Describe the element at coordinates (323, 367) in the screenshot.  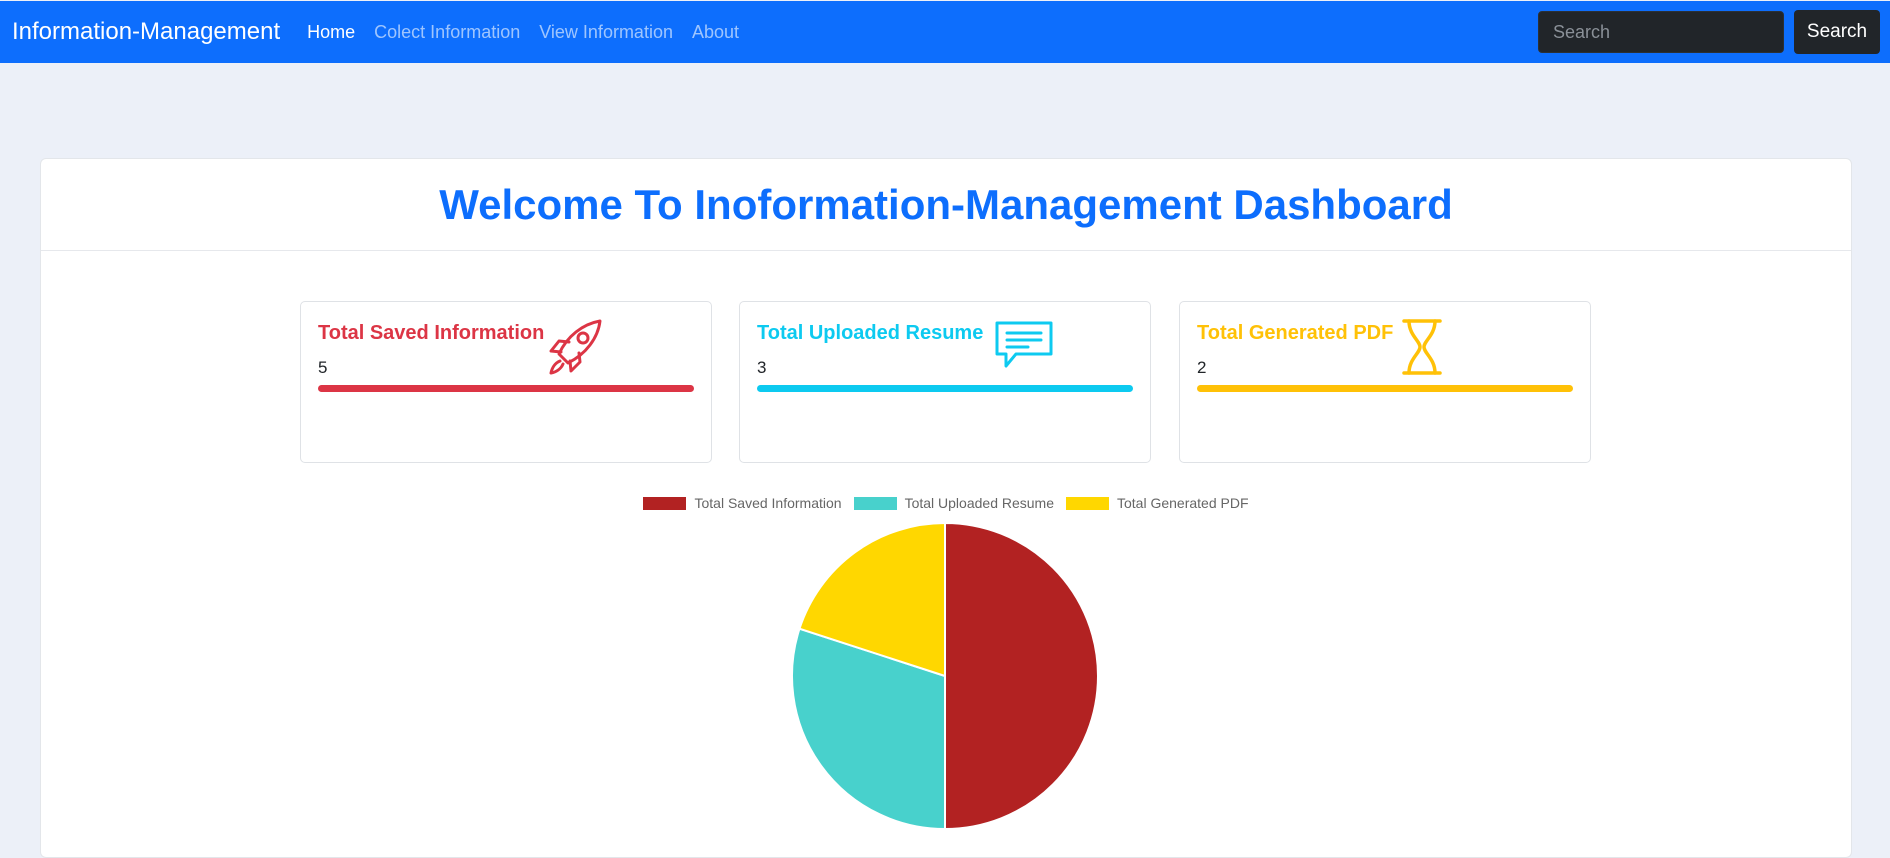
I see `card-value: 5` at that location.